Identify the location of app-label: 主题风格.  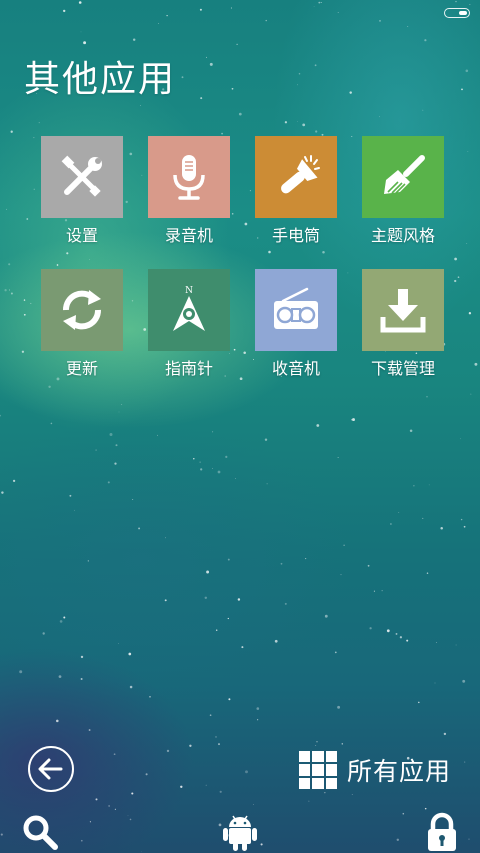
(402, 235).